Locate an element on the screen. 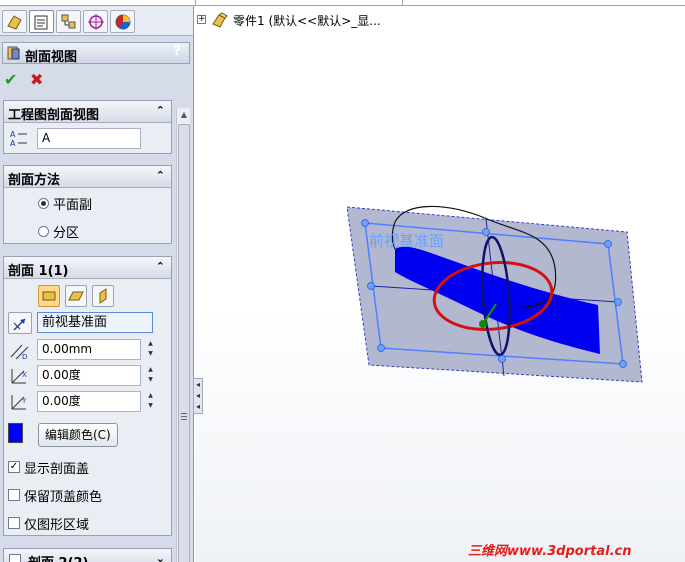 The image size is (685, 562). top-plane-icon is located at coordinates (76, 296).